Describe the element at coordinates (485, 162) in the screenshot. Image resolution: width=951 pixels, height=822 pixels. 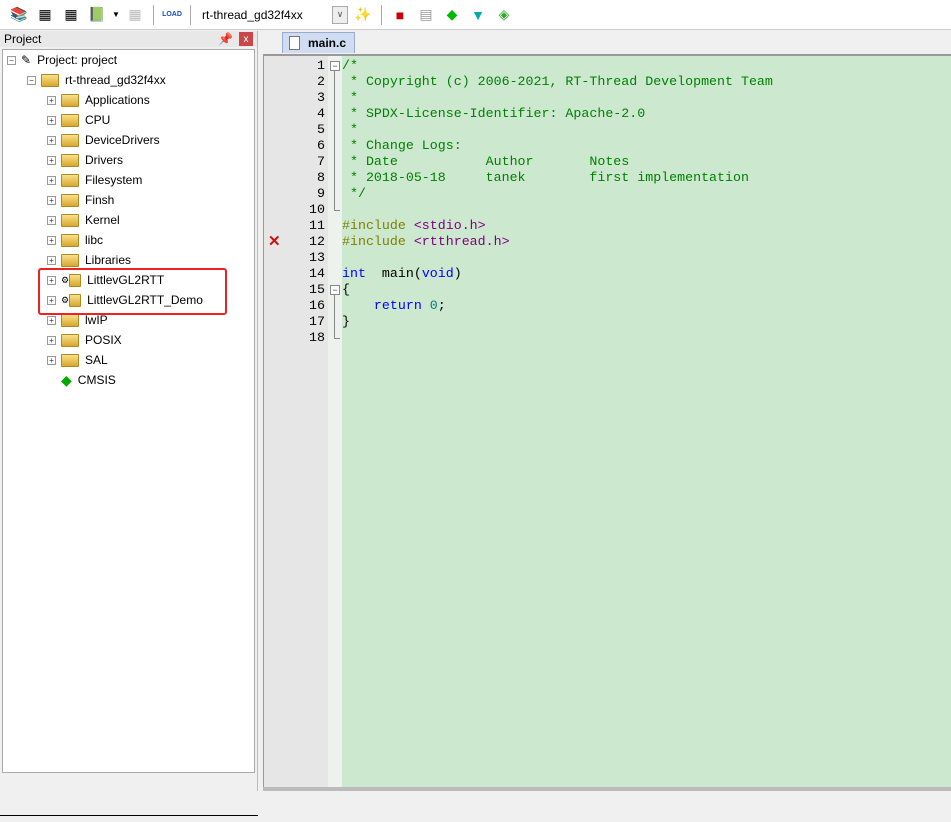
I see `code-line: * Date Author Notes` at that location.